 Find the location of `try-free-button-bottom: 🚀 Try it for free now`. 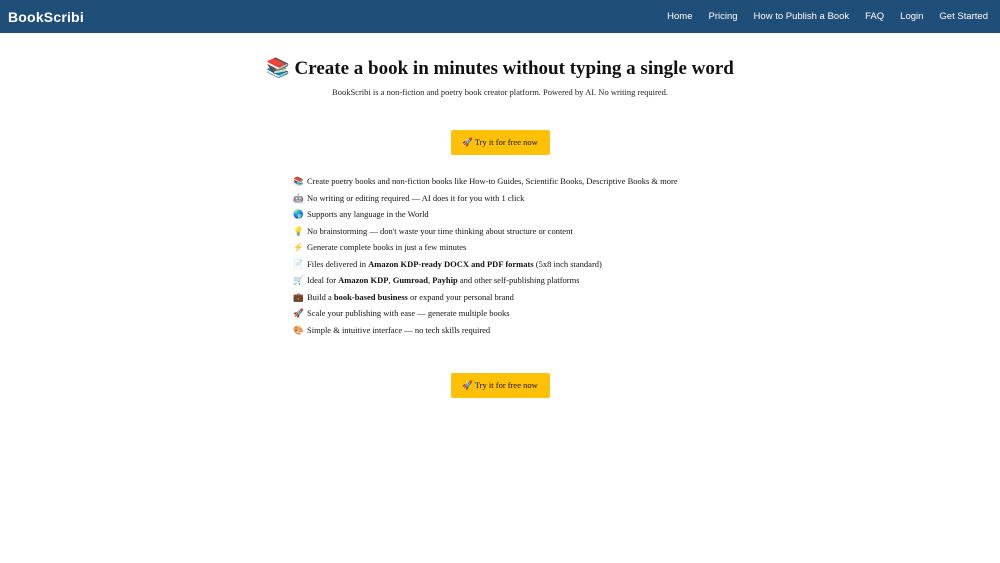

try-free-button-bottom: 🚀 Try it for free now is located at coordinates (500, 385).